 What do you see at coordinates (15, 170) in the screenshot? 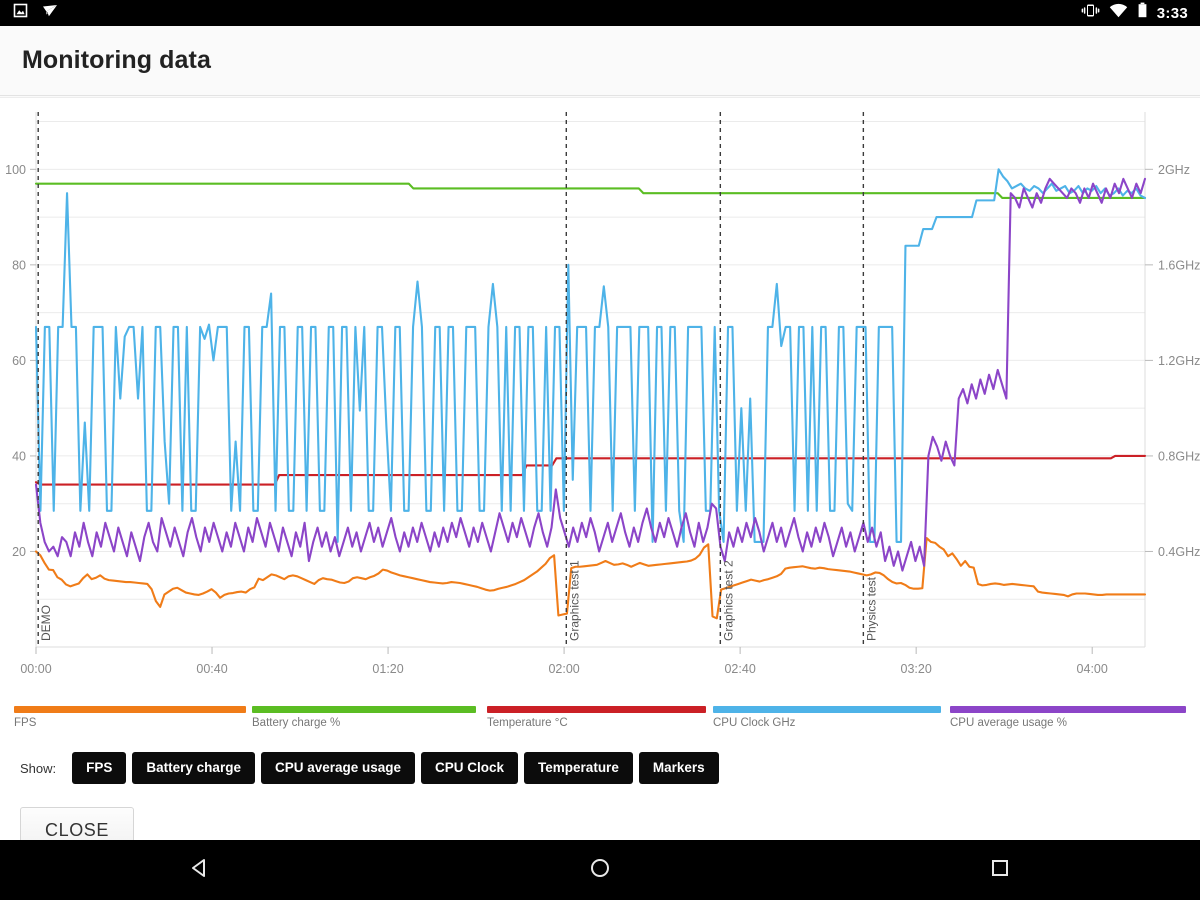
I see `y-axis-tick-label: 100` at bounding box center [15, 170].